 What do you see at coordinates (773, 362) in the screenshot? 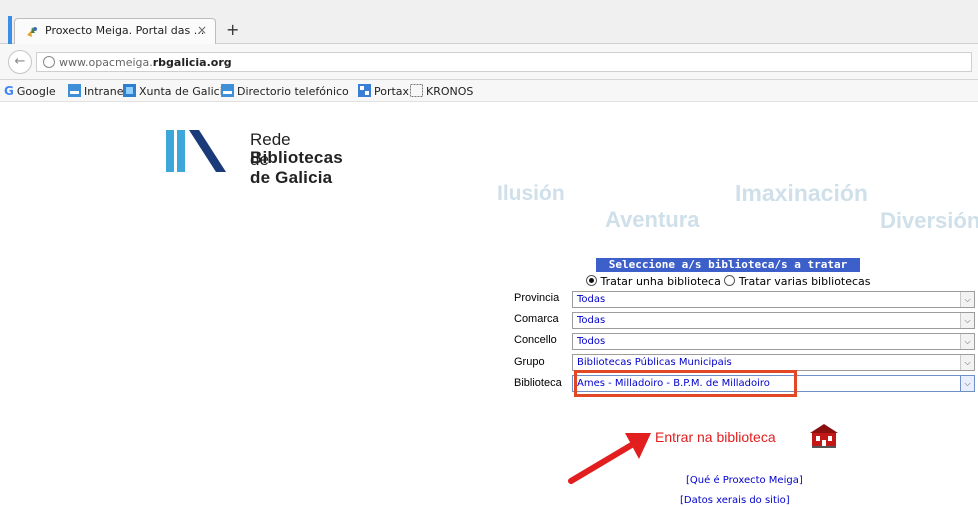
I see `select-grupo: Bibliotecas Públicas Municipais ⌵` at bounding box center [773, 362].